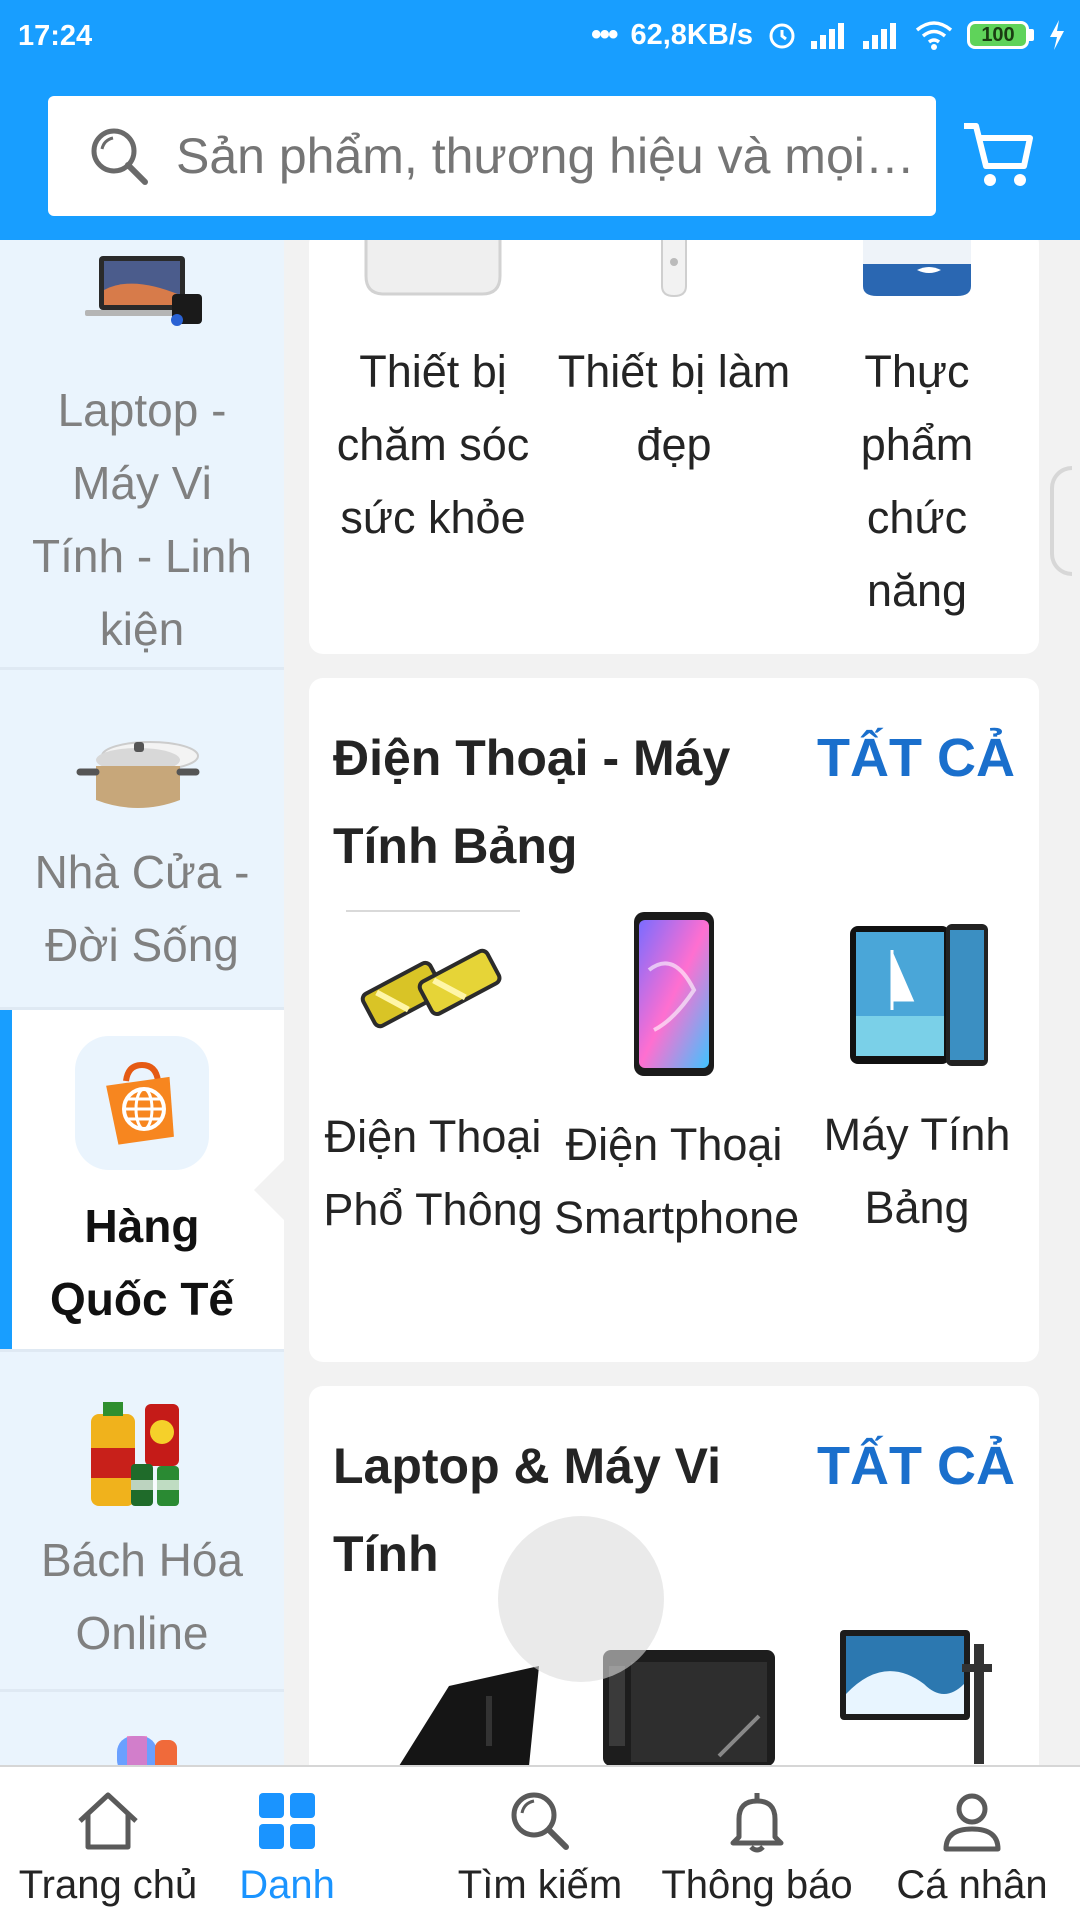 Image resolution: width=1080 pixels, height=1920 pixels. What do you see at coordinates (141, 1596) in the screenshot?
I see `sidebar-item-label: Bách Hóa Online` at bounding box center [141, 1596].